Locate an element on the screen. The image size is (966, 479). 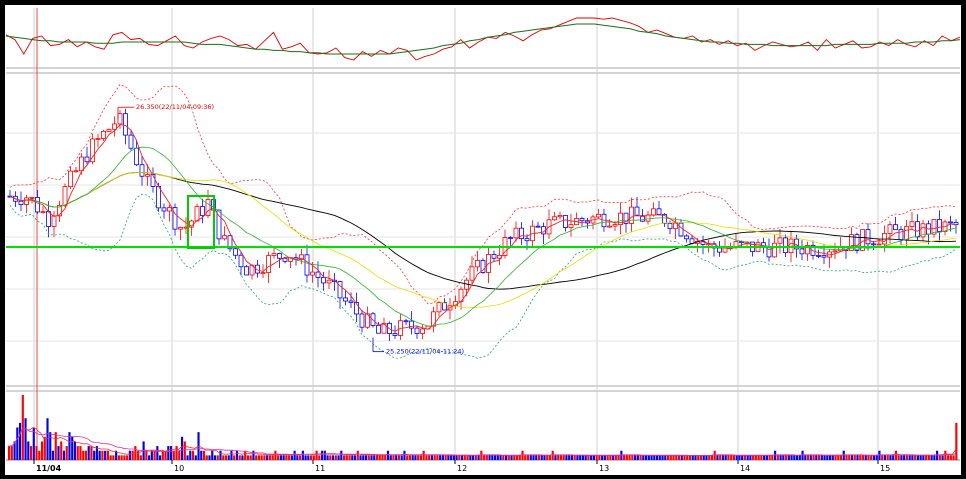
x-tick-label: 11/04 is located at coordinates (49, 468).